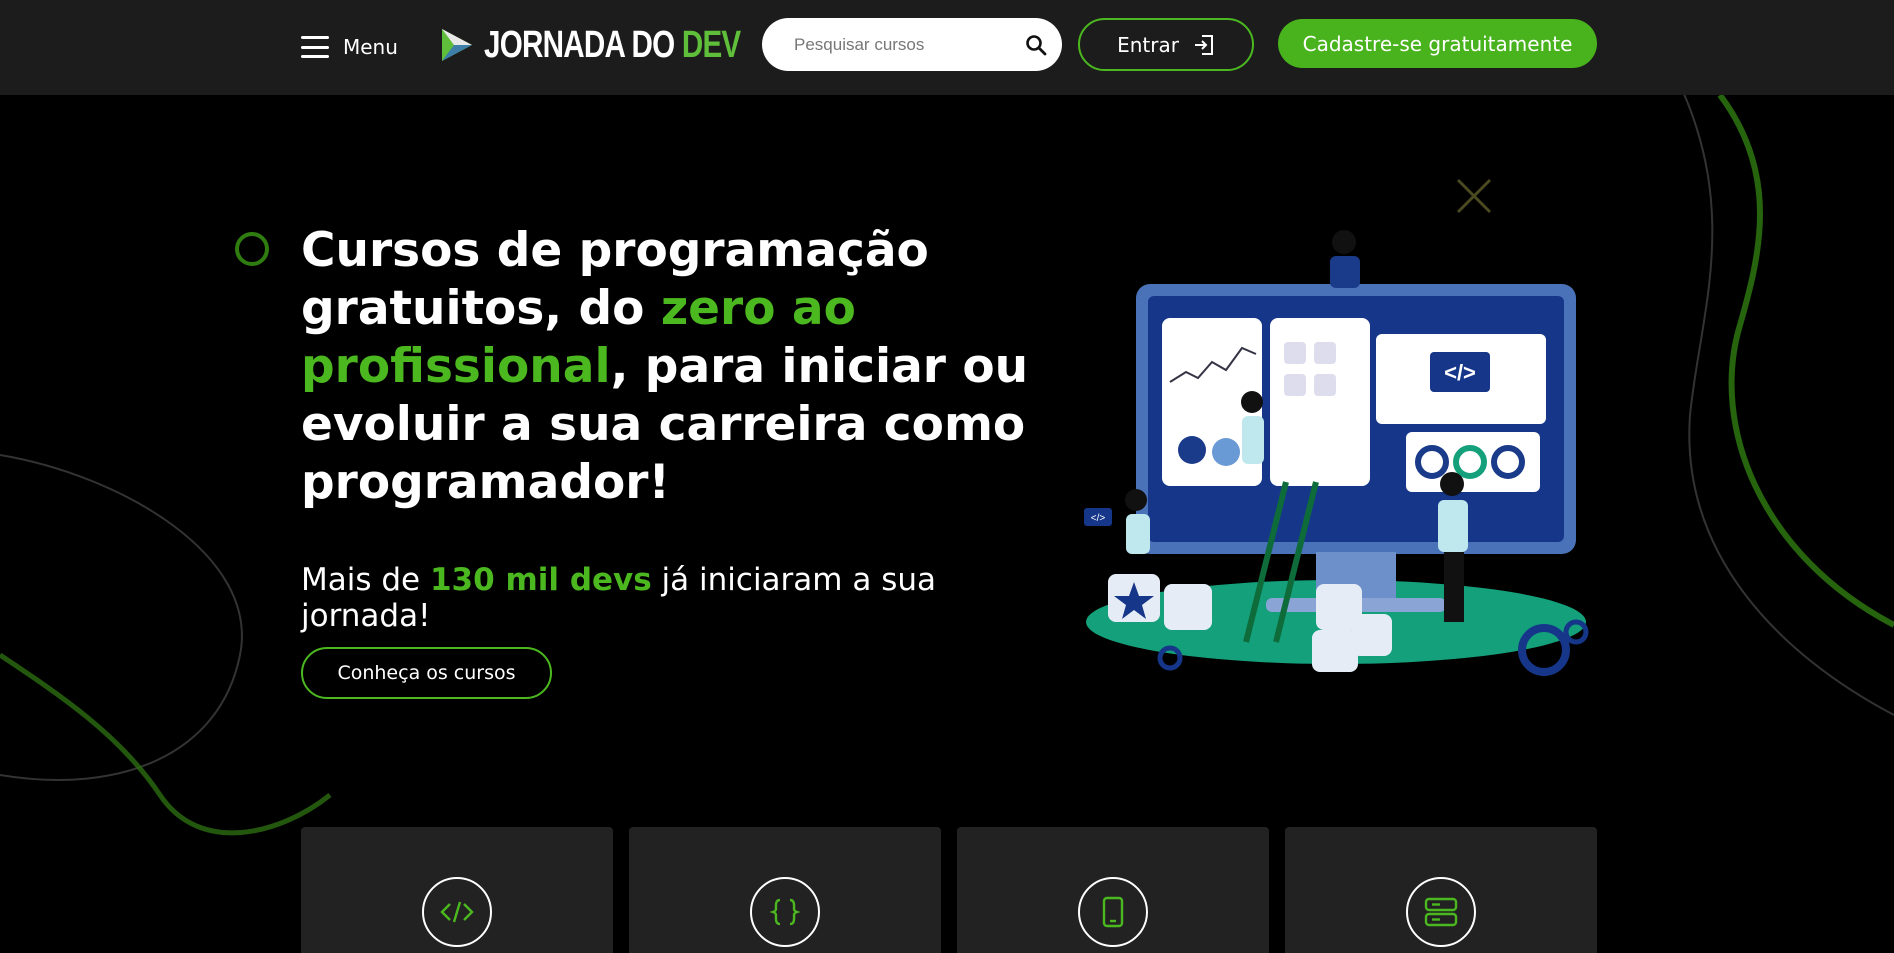 This screenshot has width=1894, height=953. Describe the element at coordinates (426, 673) in the screenshot. I see `browse-courses-button: Conheça os cursos` at that location.